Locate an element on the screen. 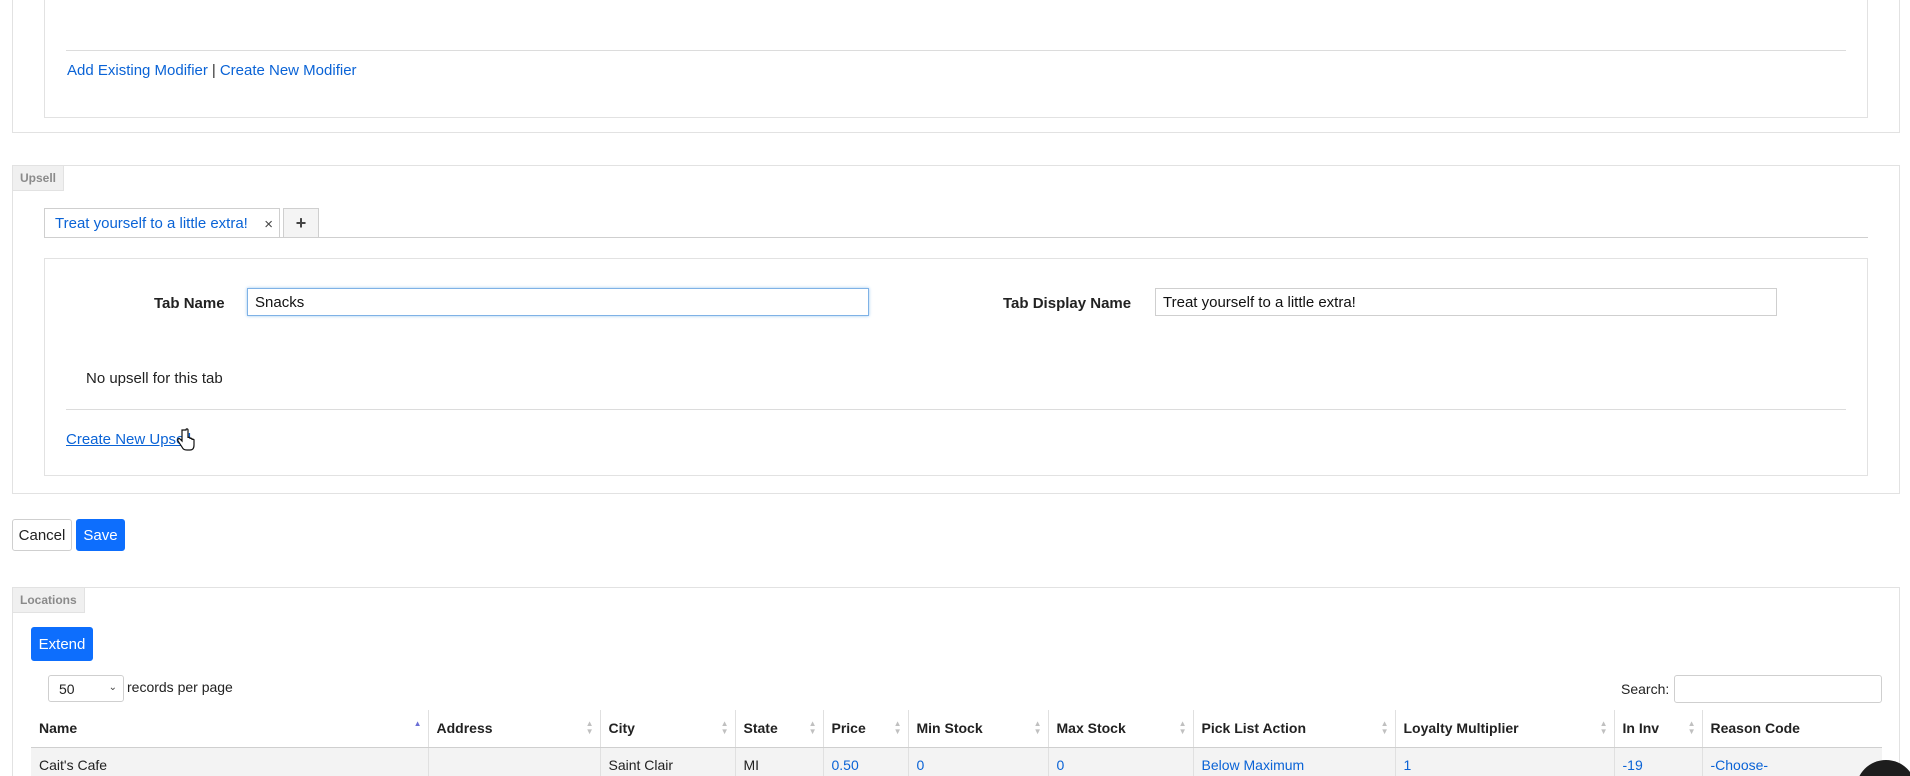 This screenshot has width=1910, height=776. cell-price: 0.50 is located at coordinates (865, 761).